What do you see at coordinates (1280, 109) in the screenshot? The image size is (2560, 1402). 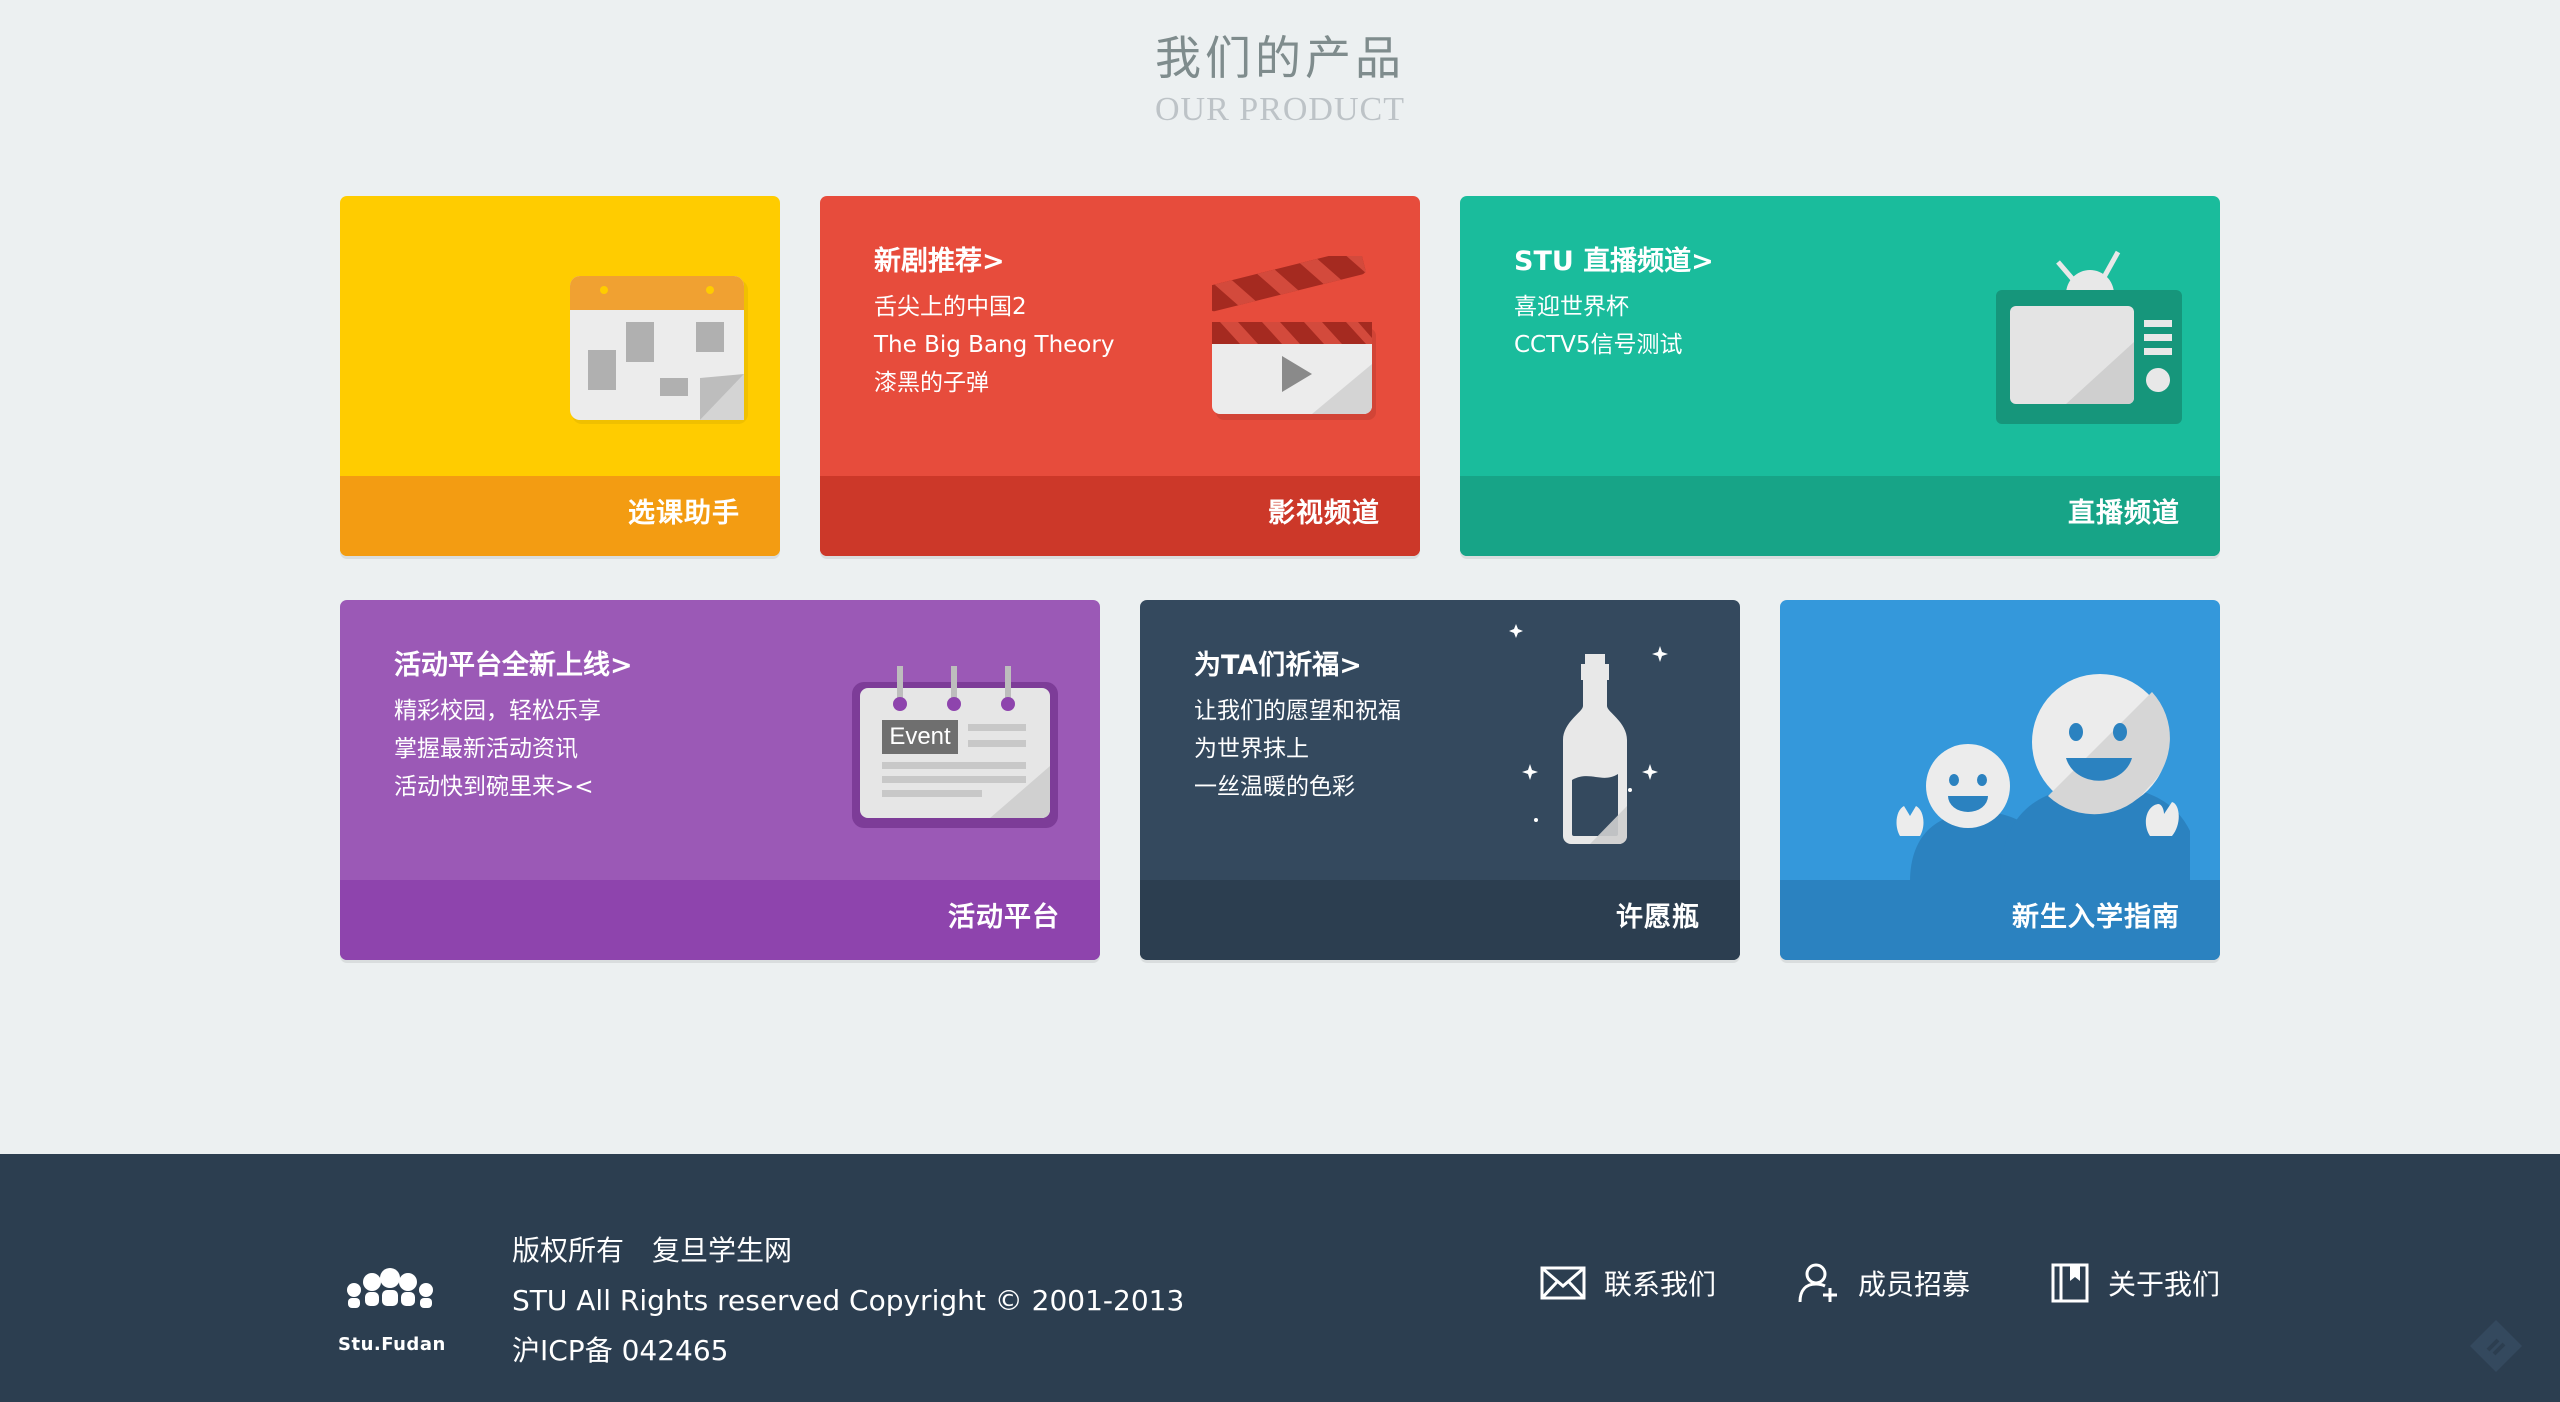 I see `section-subtitle: OUR PRODUCT` at bounding box center [1280, 109].